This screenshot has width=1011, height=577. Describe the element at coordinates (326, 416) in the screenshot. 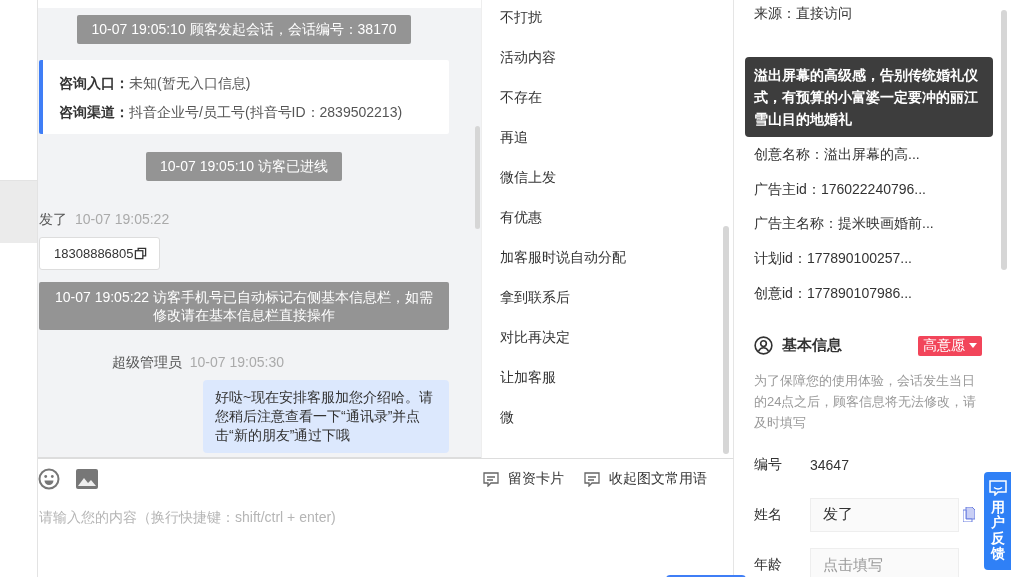

I see `message-bubble: 好哒~现在安排客服加您介绍哈。请您稍后注意查看一下“通讯录”并点击“新的朋友”通过下哦` at that location.